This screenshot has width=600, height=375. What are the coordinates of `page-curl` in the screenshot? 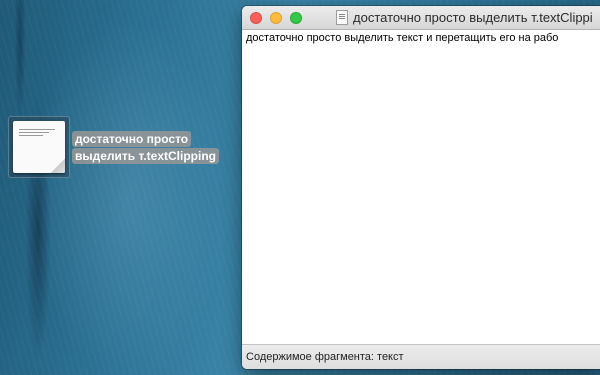 It's located at (58, 166).